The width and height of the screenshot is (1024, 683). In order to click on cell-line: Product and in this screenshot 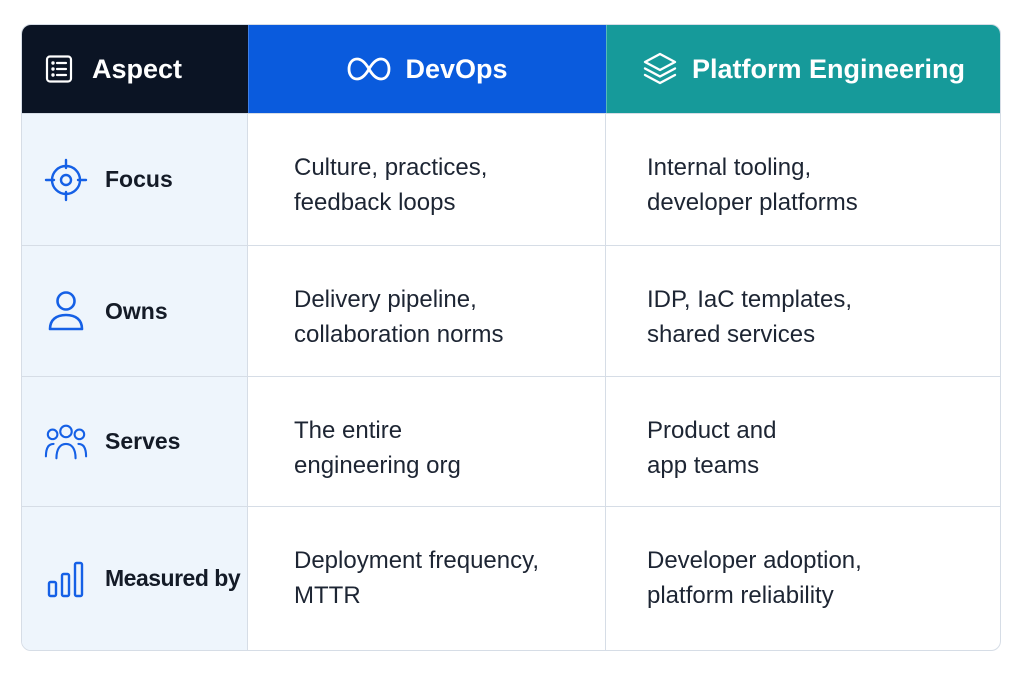, I will do `click(712, 430)`.